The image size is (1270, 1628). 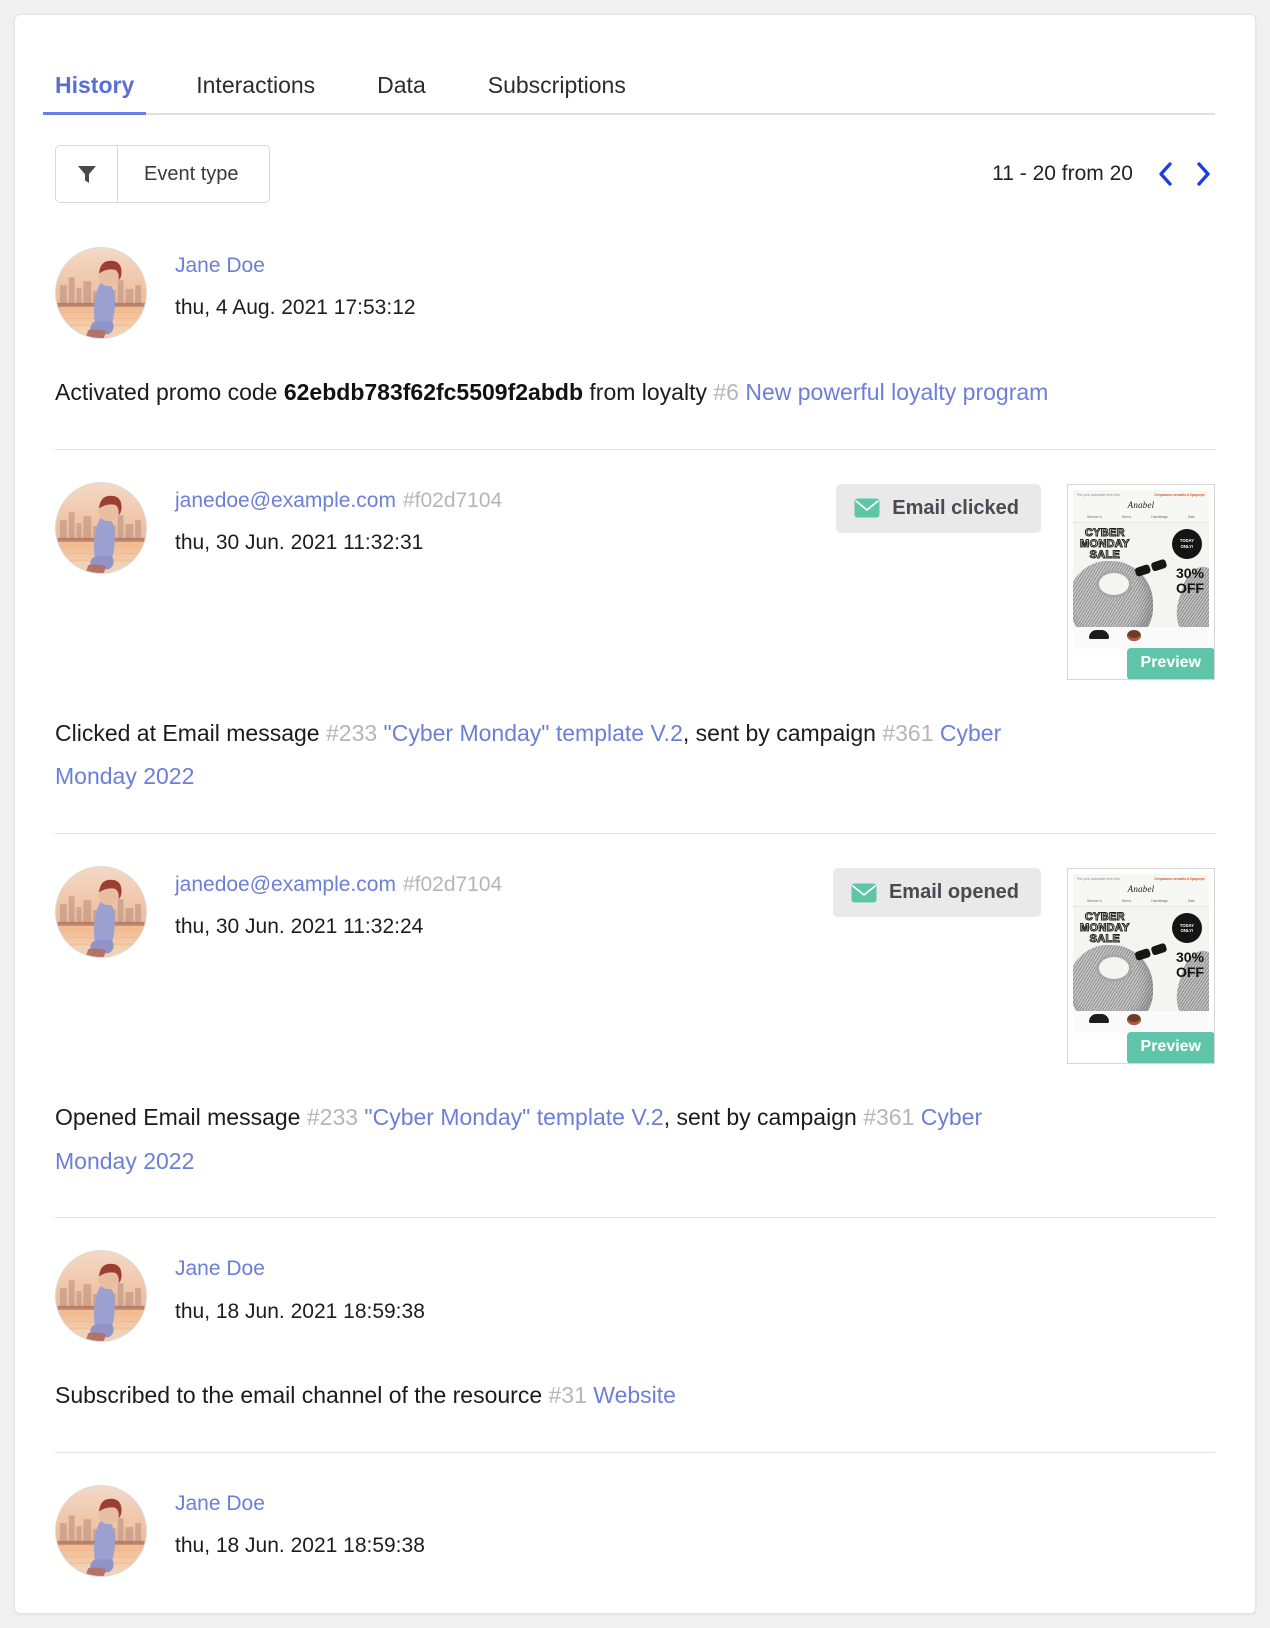 I want to click on event-type-label: Event type, so click(x=193, y=174).